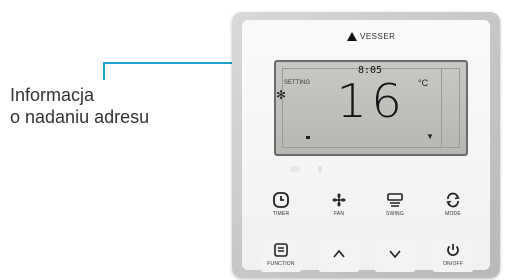 The height and width of the screenshot is (280, 516). I want to click on mode-button-label: MODE, so click(453, 214).